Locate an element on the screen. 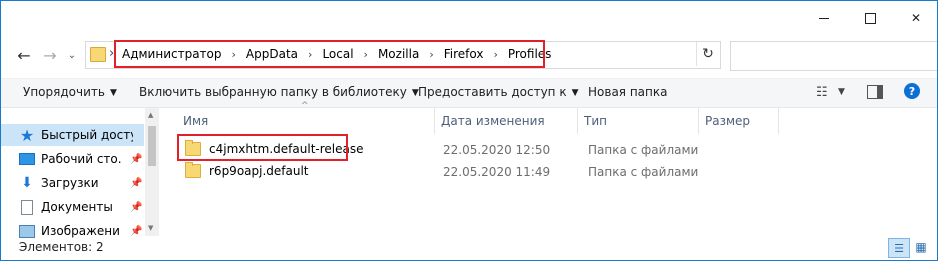 Image resolution: width=938 pixels, height=261 pixels. nav-item-downloads: ⬇ Загрузки 📌 is located at coordinates (72, 183).